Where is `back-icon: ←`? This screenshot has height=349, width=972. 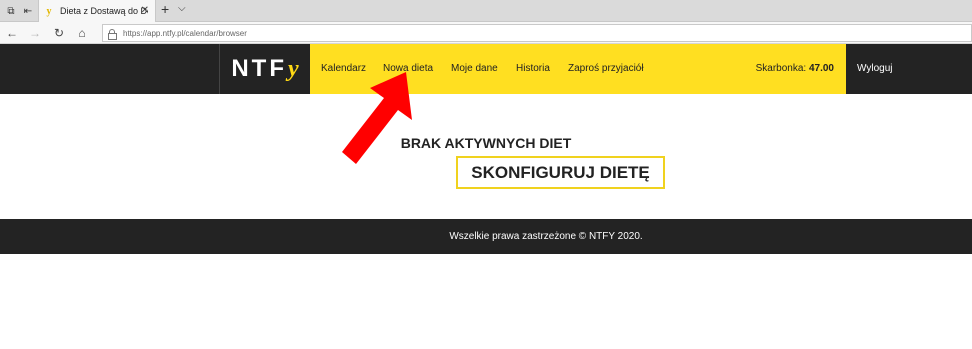 back-icon: ← is located at coordinates (12, 33).